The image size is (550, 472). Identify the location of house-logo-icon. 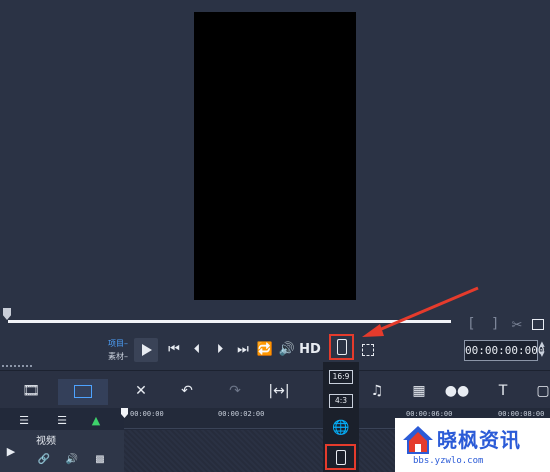
(418, 440).